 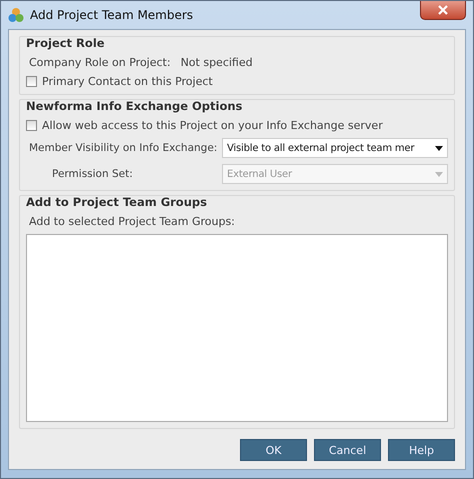 What do you see at coordinates (100, 62) in the screenshot?
I see `field-label: Company Role on Project:` at bounding box center [100, 62].